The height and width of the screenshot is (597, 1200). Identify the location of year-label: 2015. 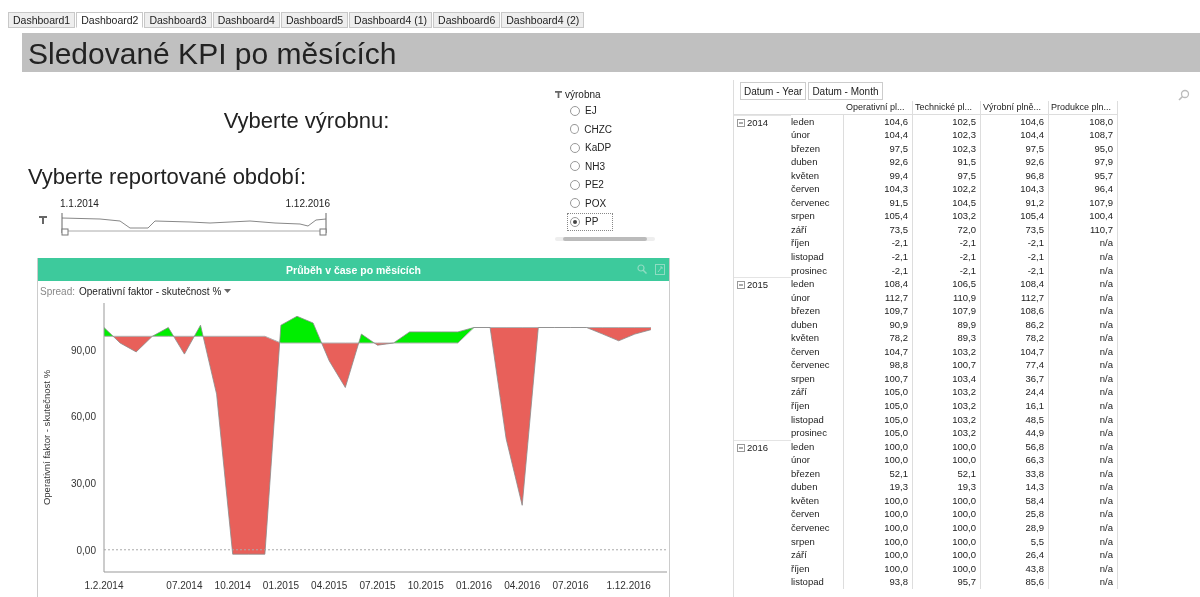
(758, 285).